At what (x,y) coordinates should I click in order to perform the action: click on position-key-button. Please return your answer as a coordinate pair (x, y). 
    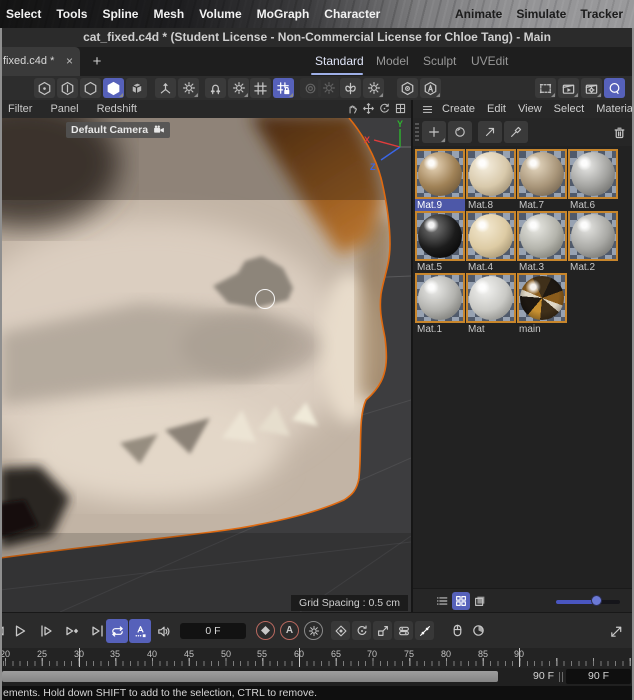
    Looking at the image, I should click on (340, 630).